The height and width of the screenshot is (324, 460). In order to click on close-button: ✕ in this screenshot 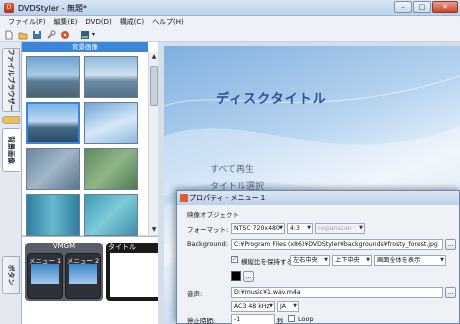, I will do `click(445, 7)`.